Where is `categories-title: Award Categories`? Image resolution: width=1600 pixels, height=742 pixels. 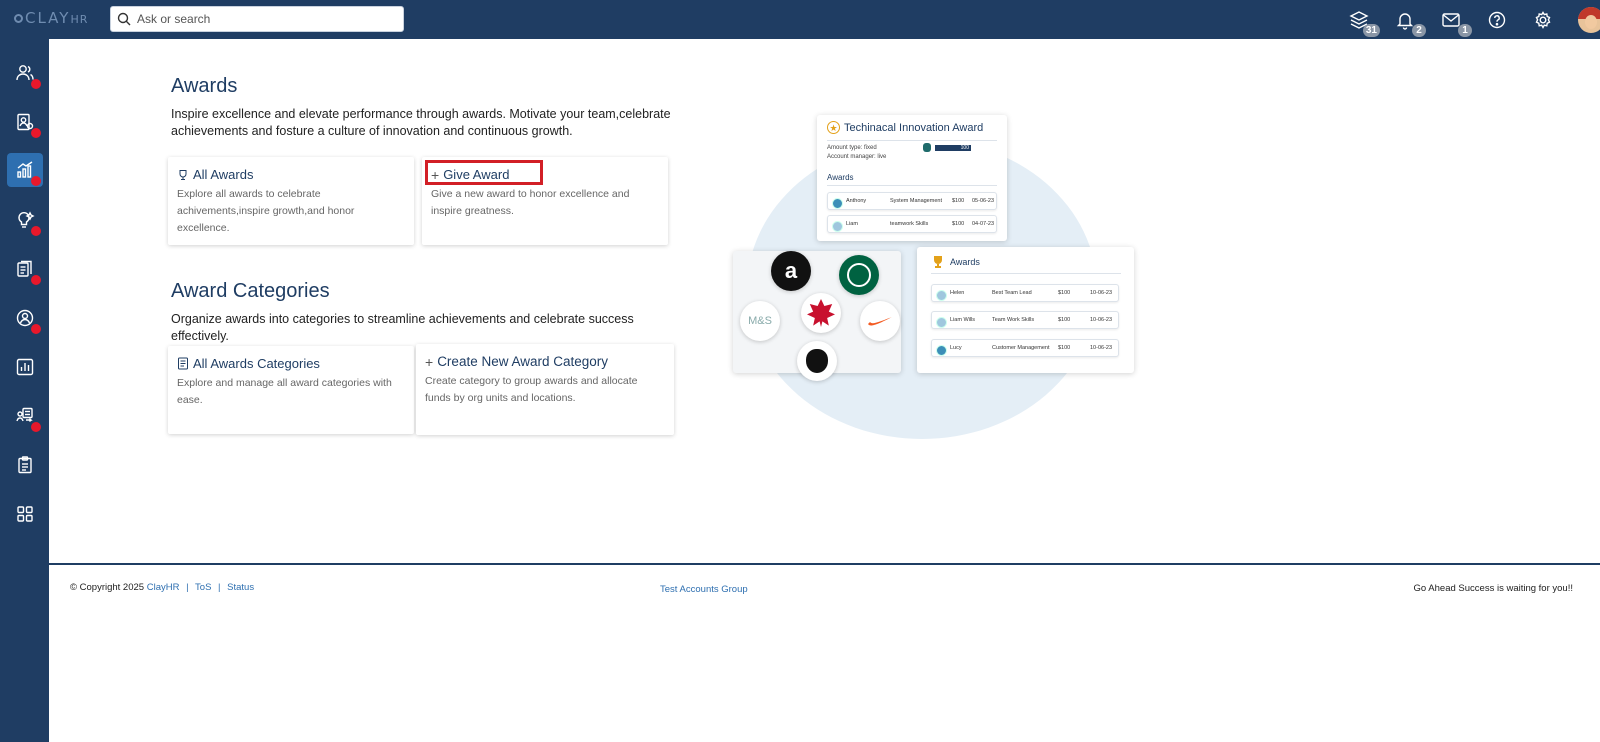 categories-title: Award Categories is located at coordinates (250, 291).